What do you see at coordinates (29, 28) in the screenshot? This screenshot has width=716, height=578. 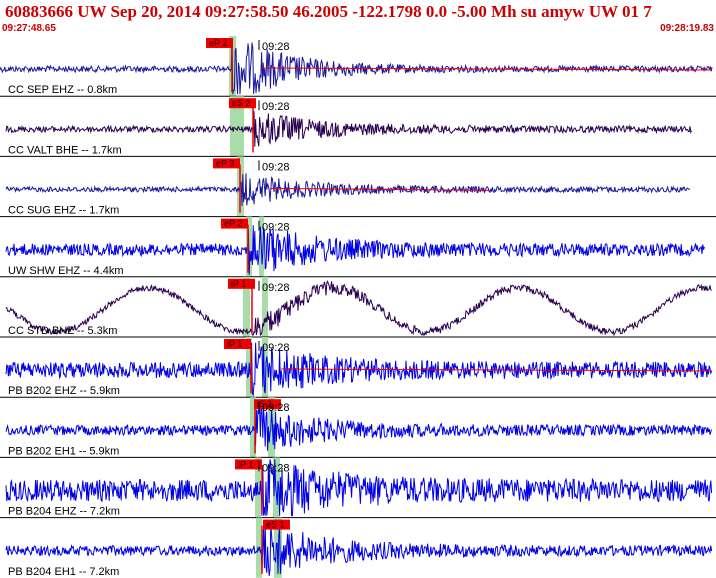 I see `window-start-time: 09:27:48.65` at bounding box center [29, 28].